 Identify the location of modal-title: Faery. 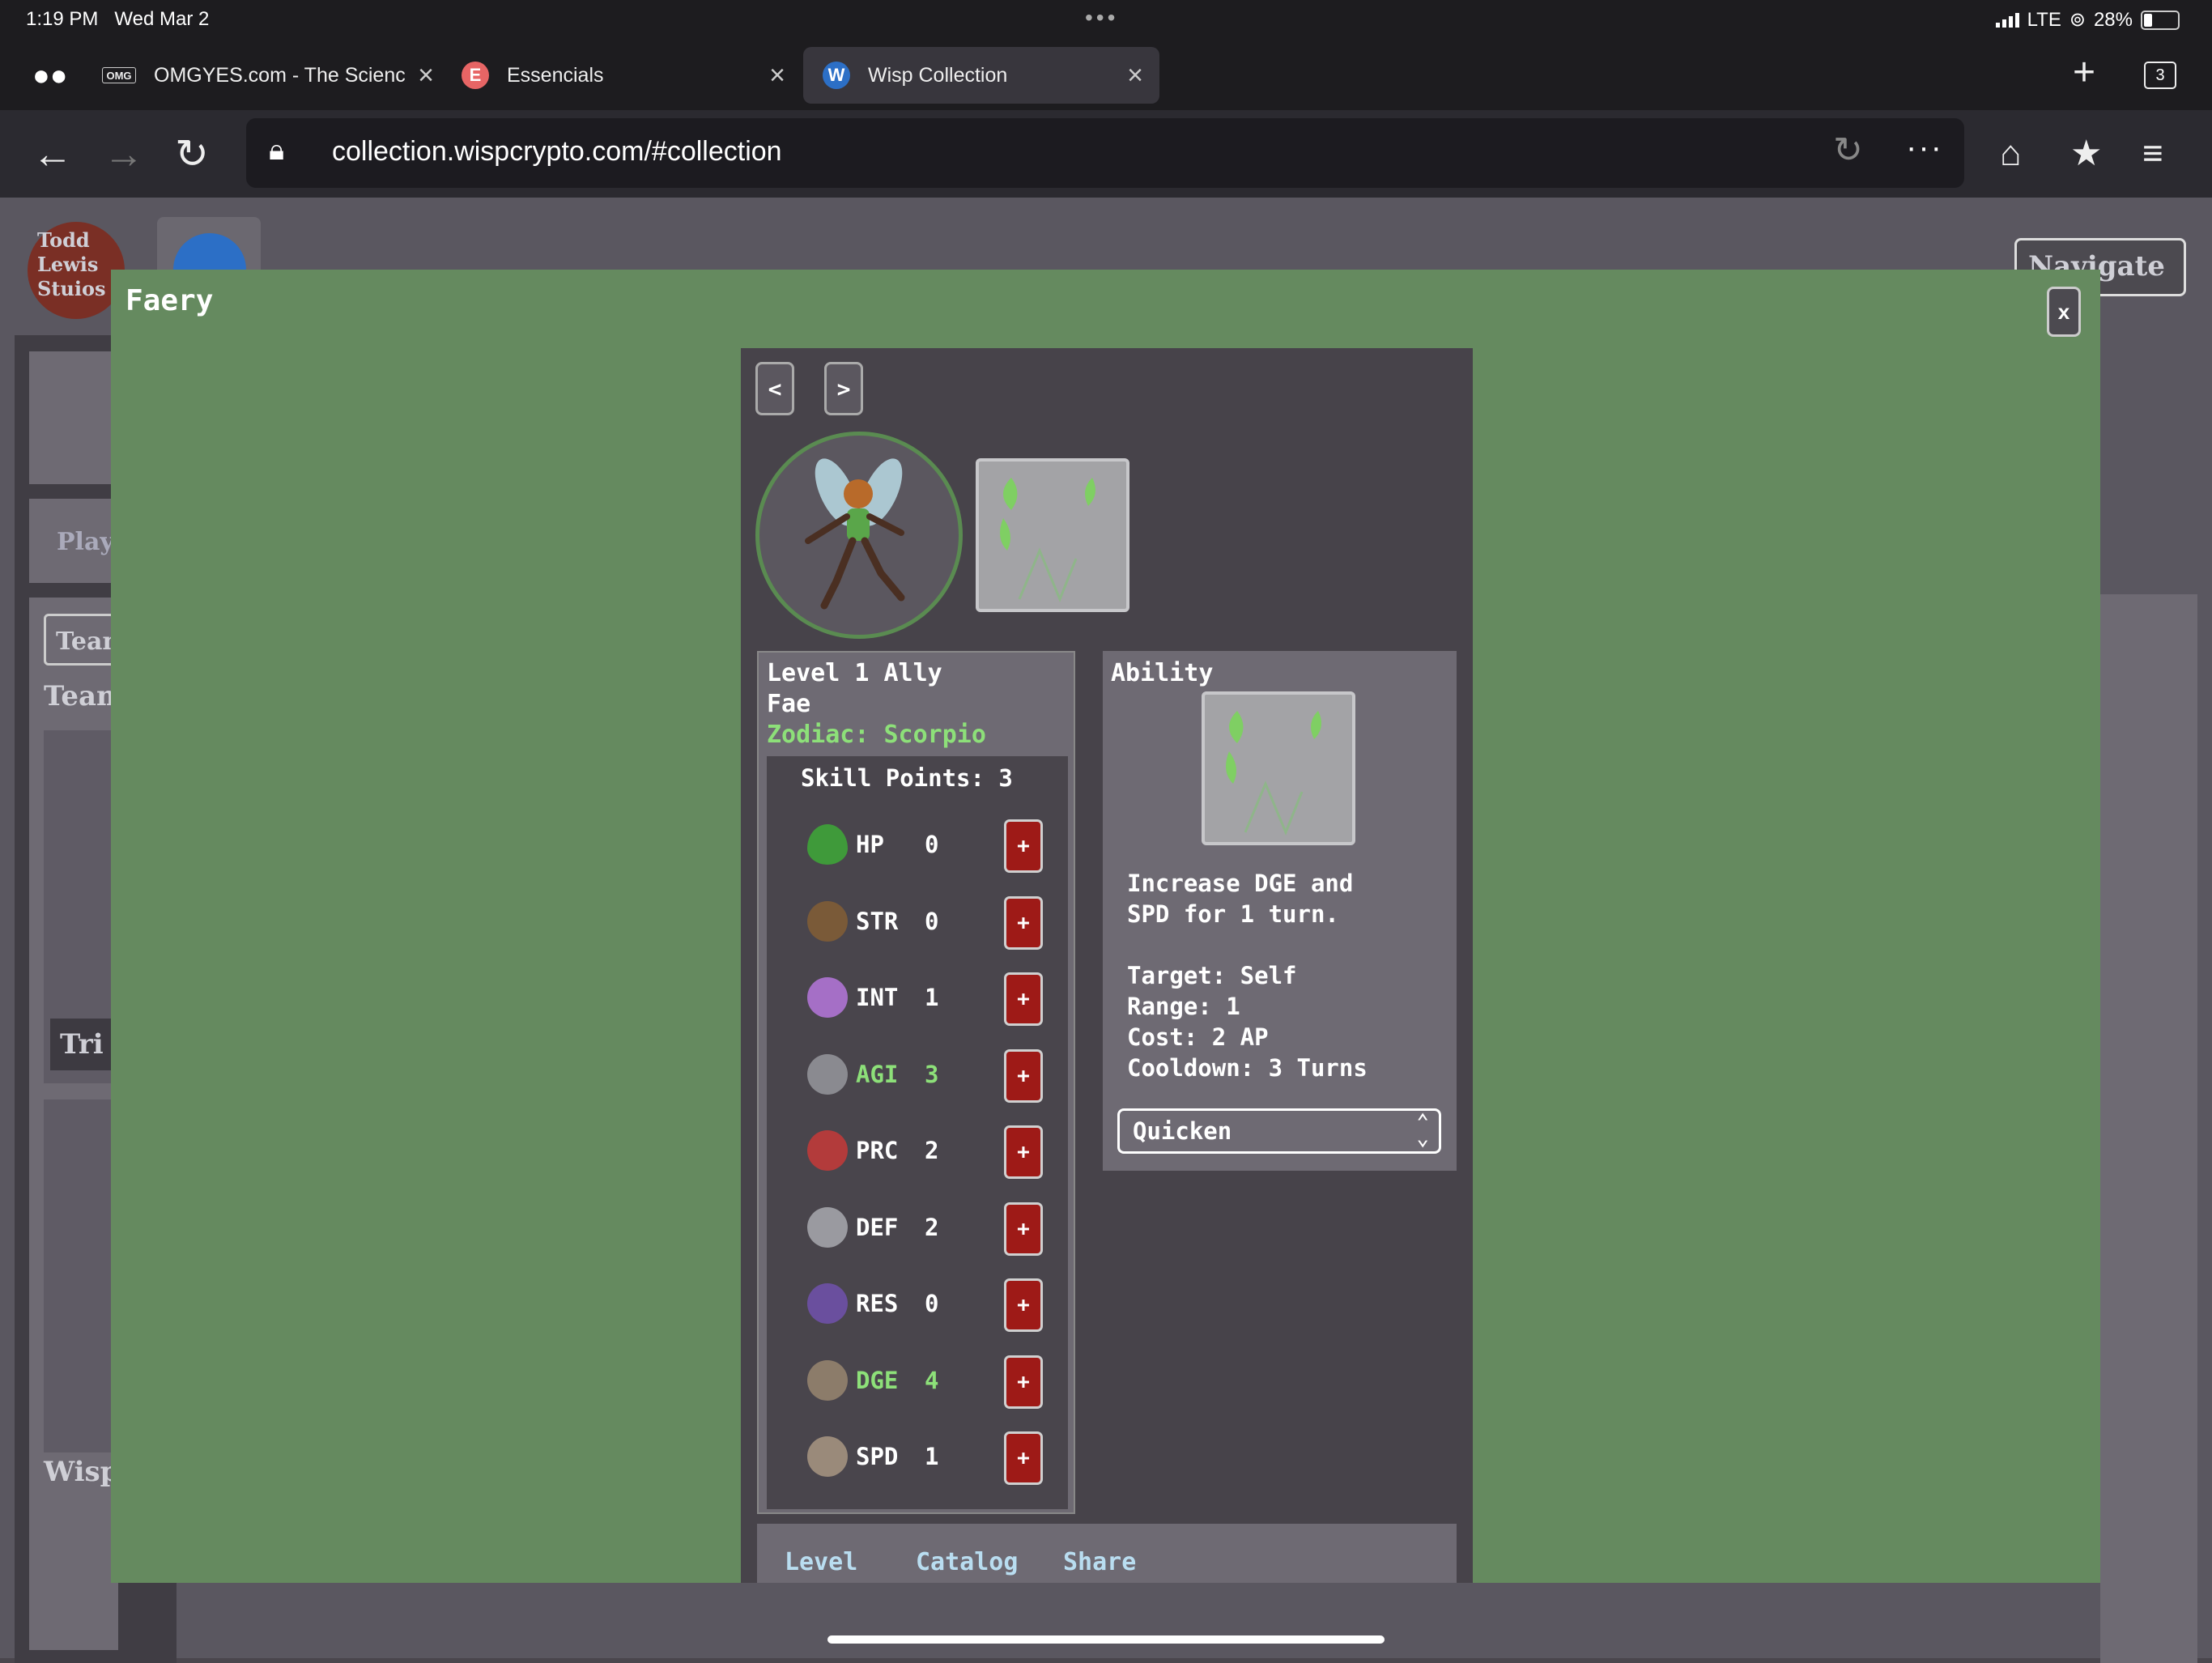
(169, 300).